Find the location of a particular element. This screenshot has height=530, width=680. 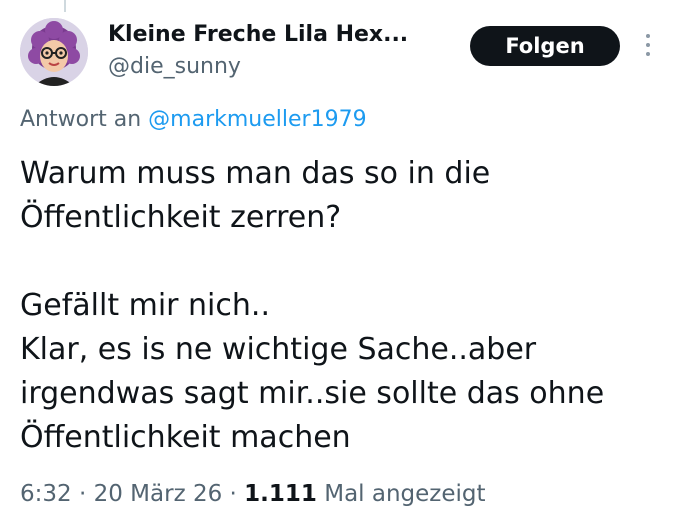

tweet-line: Öffentlichkeit machen is located at coordinates (185, 437).